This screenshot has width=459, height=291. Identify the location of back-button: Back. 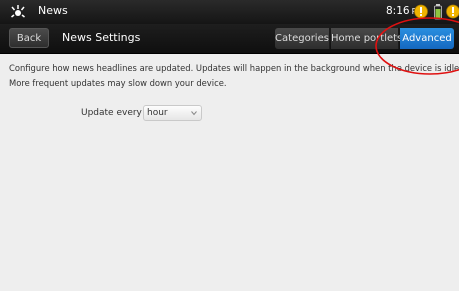
(29, 38).